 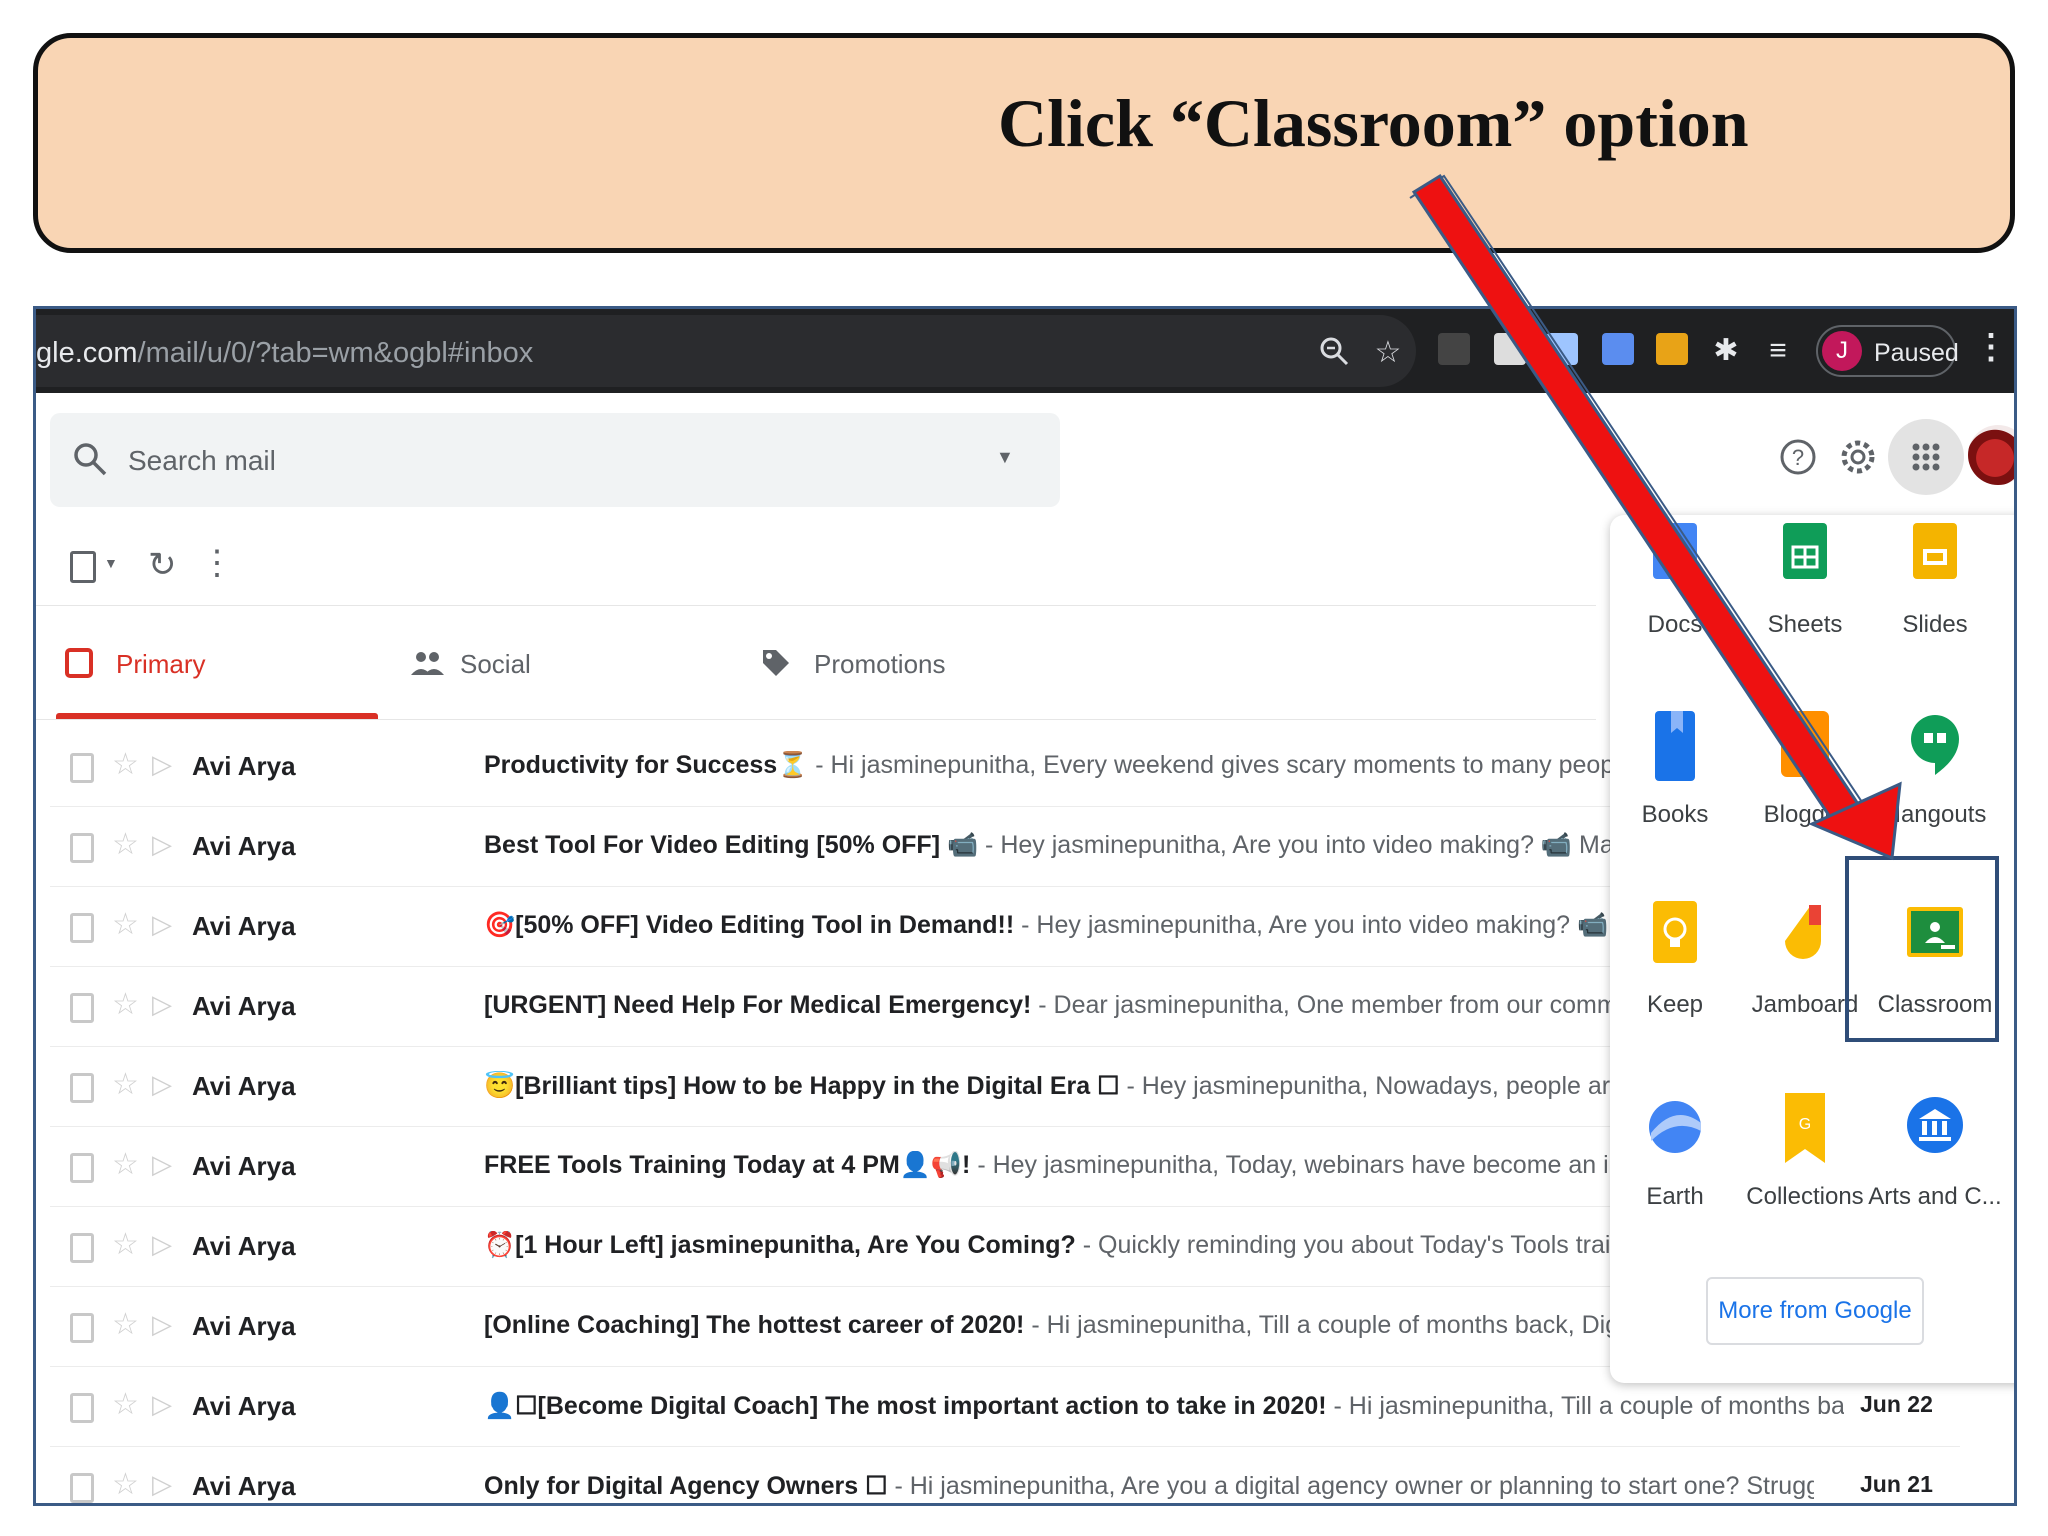 What do you see at coordinates (1935, 551) in the screenshot?
I see `slides-icon` at bounding box center [1935, 551].